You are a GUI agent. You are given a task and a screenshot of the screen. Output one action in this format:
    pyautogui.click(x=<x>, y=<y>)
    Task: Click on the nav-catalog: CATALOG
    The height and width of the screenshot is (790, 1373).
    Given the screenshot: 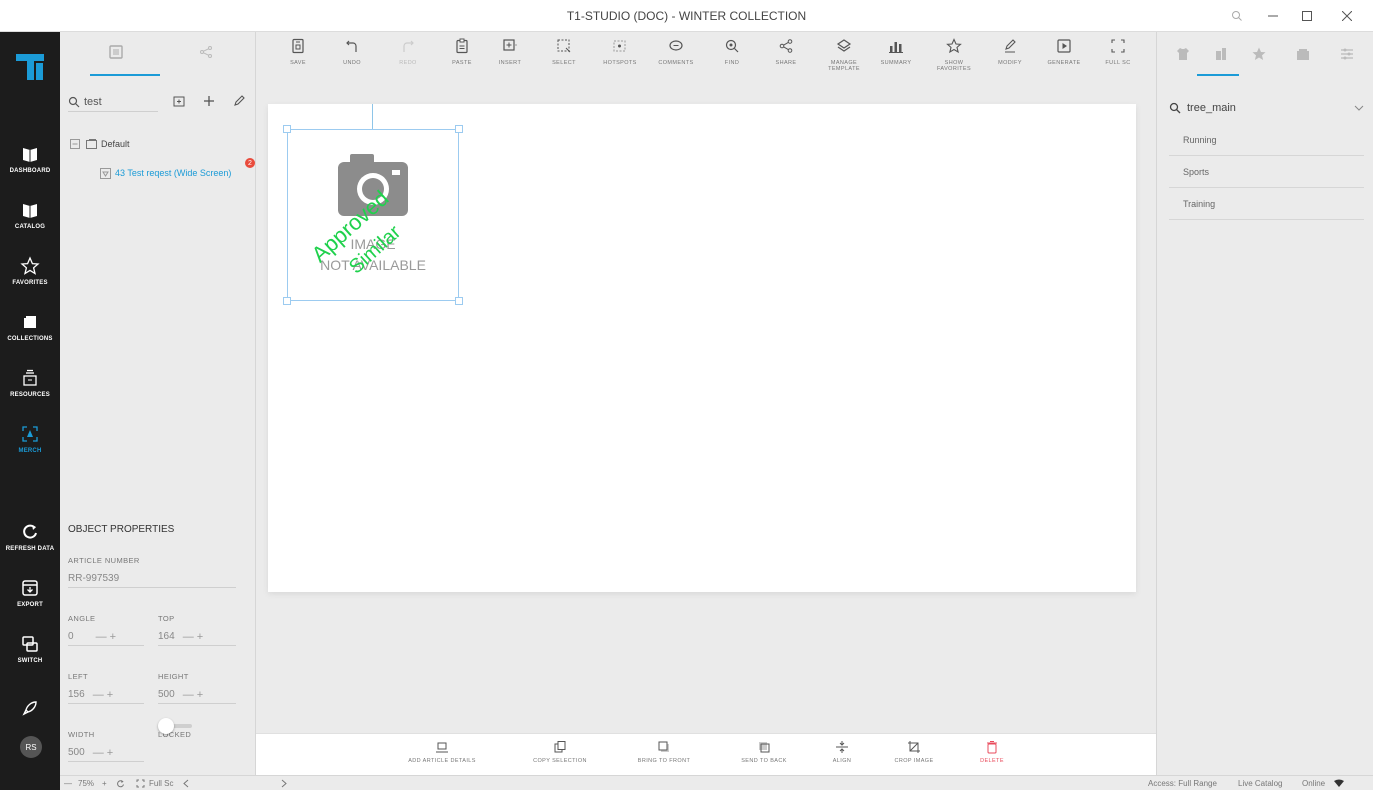 What is the action you would take?
    pyautogui.click(x=30, y=225)
    